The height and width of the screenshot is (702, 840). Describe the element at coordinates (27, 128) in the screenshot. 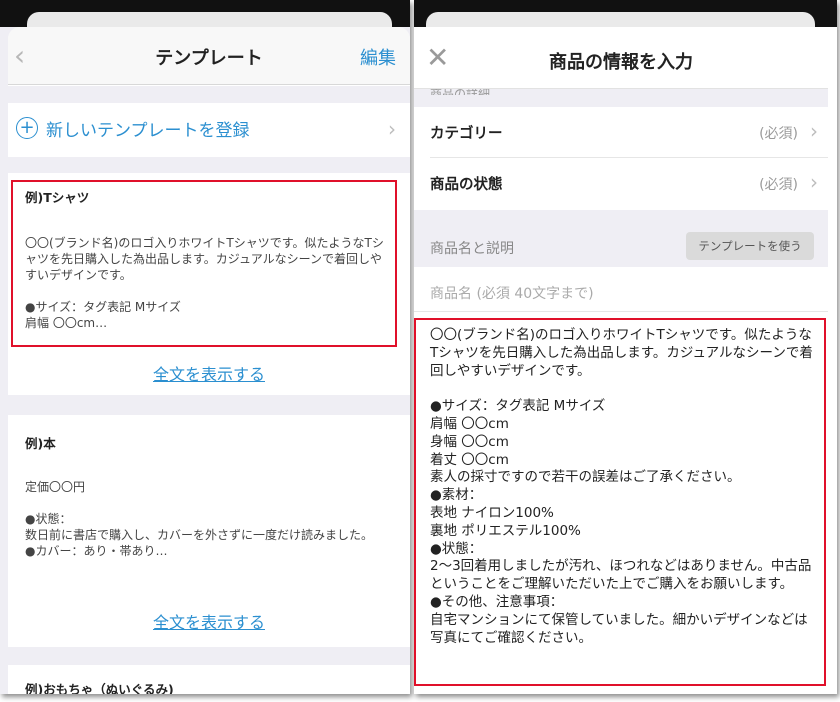

I see `plus-circle-icon: +` at that location.